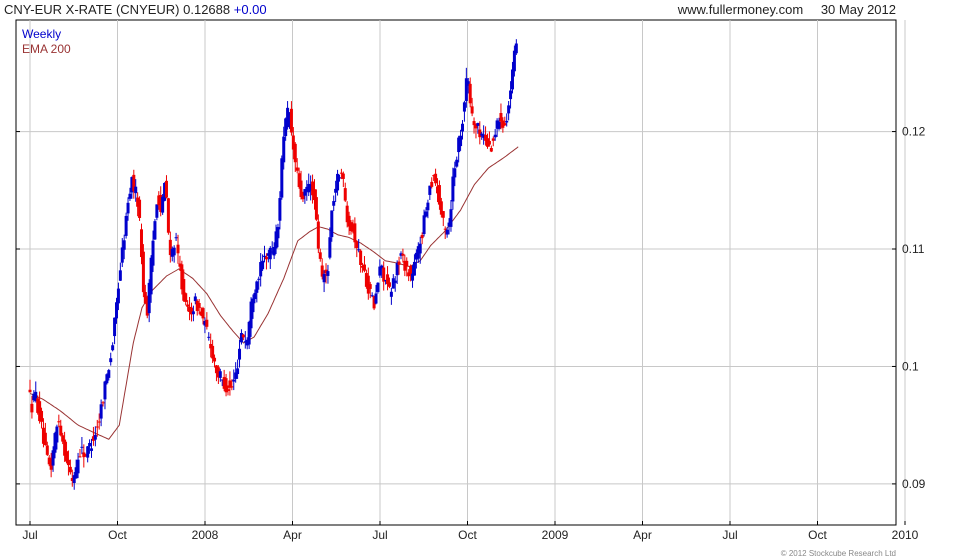 The width and height of the screenshot is (980, 560). What do you see at coordinates (817, 535) in the screenshot?
I see `x-tick-label: Oct` at bounding box center [817, 535].